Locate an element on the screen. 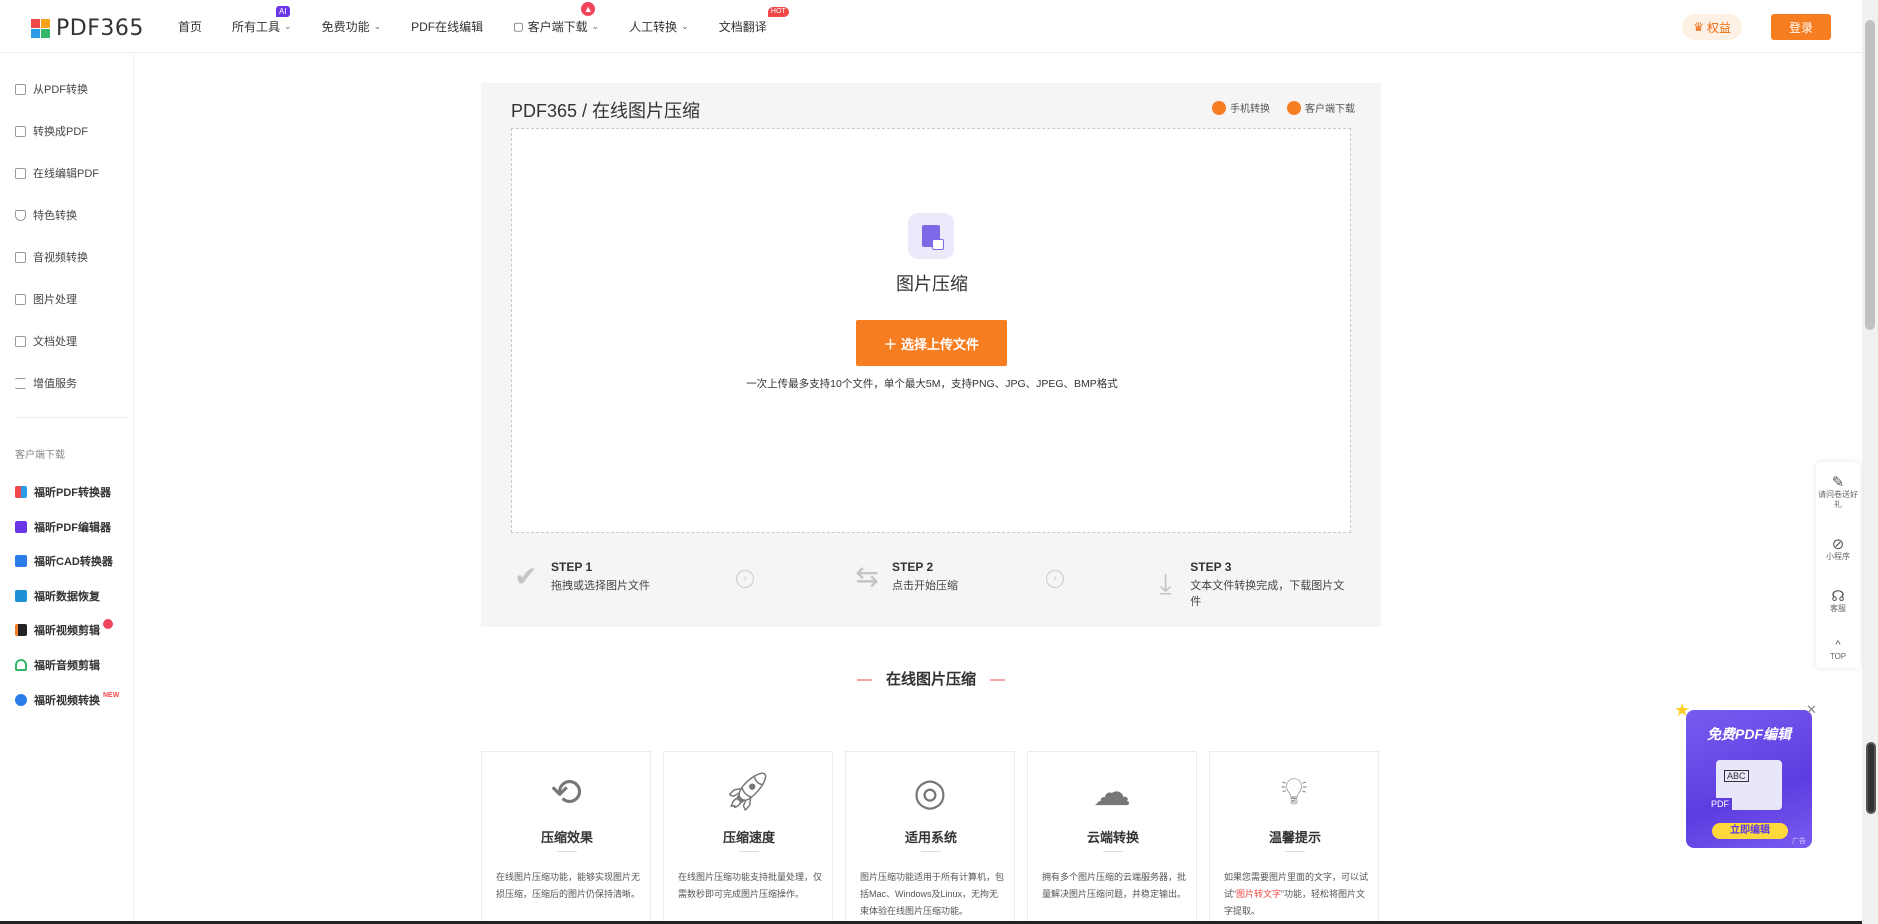 This screenshot has width=1878, height=924. document-icon is located at coordinates (20, 341).